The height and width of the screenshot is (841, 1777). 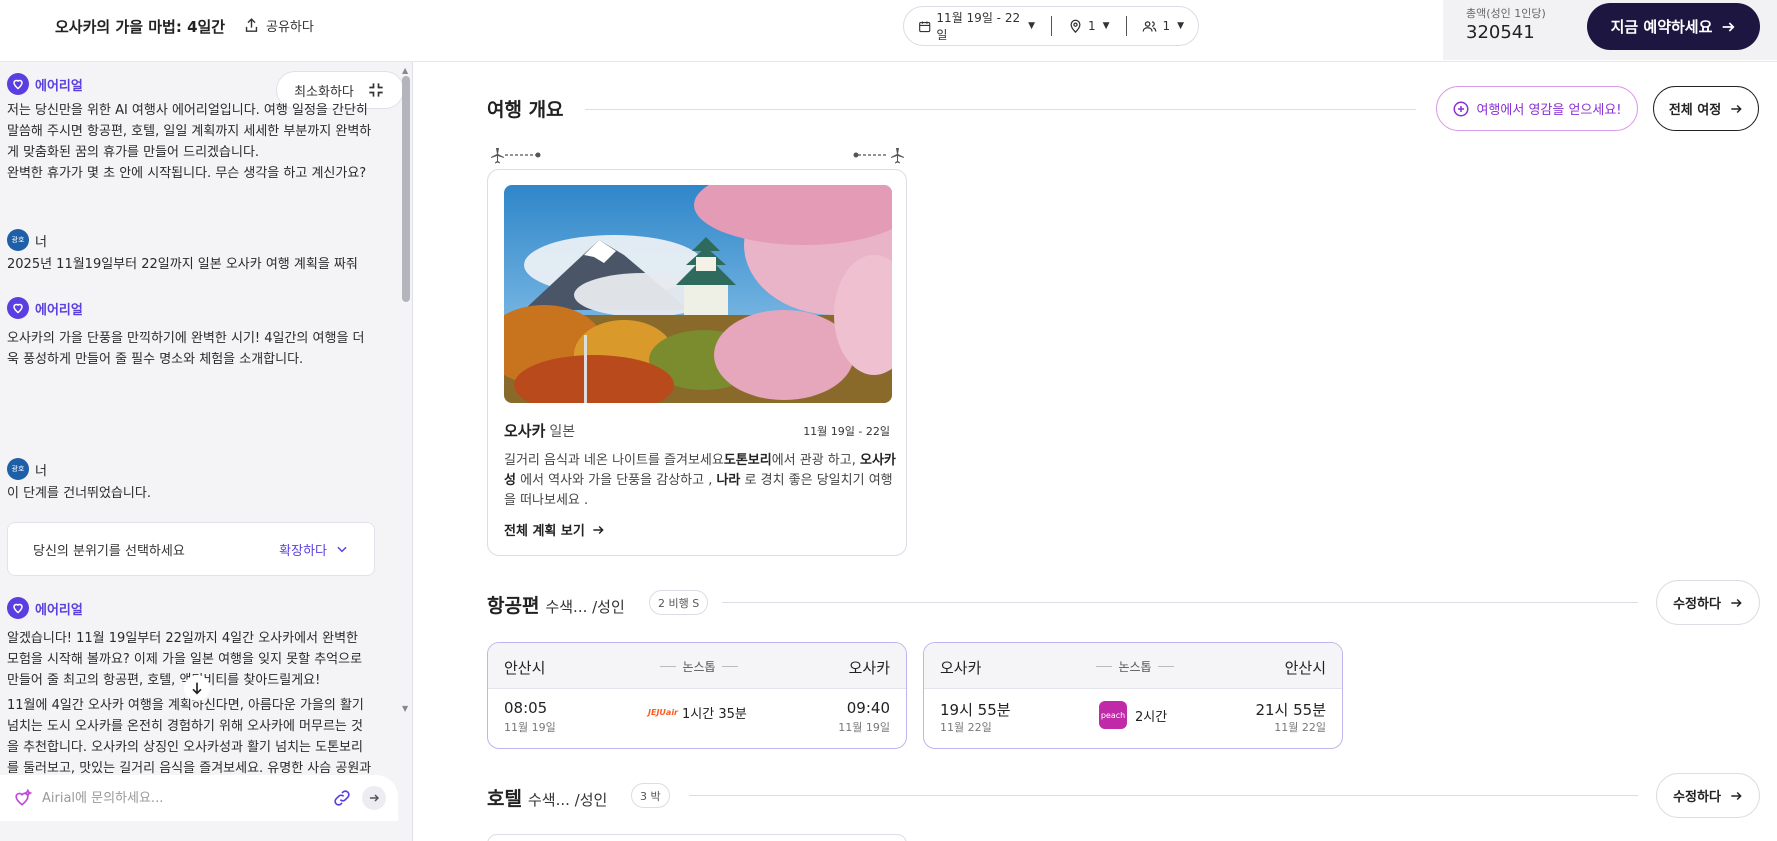 I want to click on get-inspired-button: 여행에서 영감을 얻으세요!, so click(x=1537, y=108).